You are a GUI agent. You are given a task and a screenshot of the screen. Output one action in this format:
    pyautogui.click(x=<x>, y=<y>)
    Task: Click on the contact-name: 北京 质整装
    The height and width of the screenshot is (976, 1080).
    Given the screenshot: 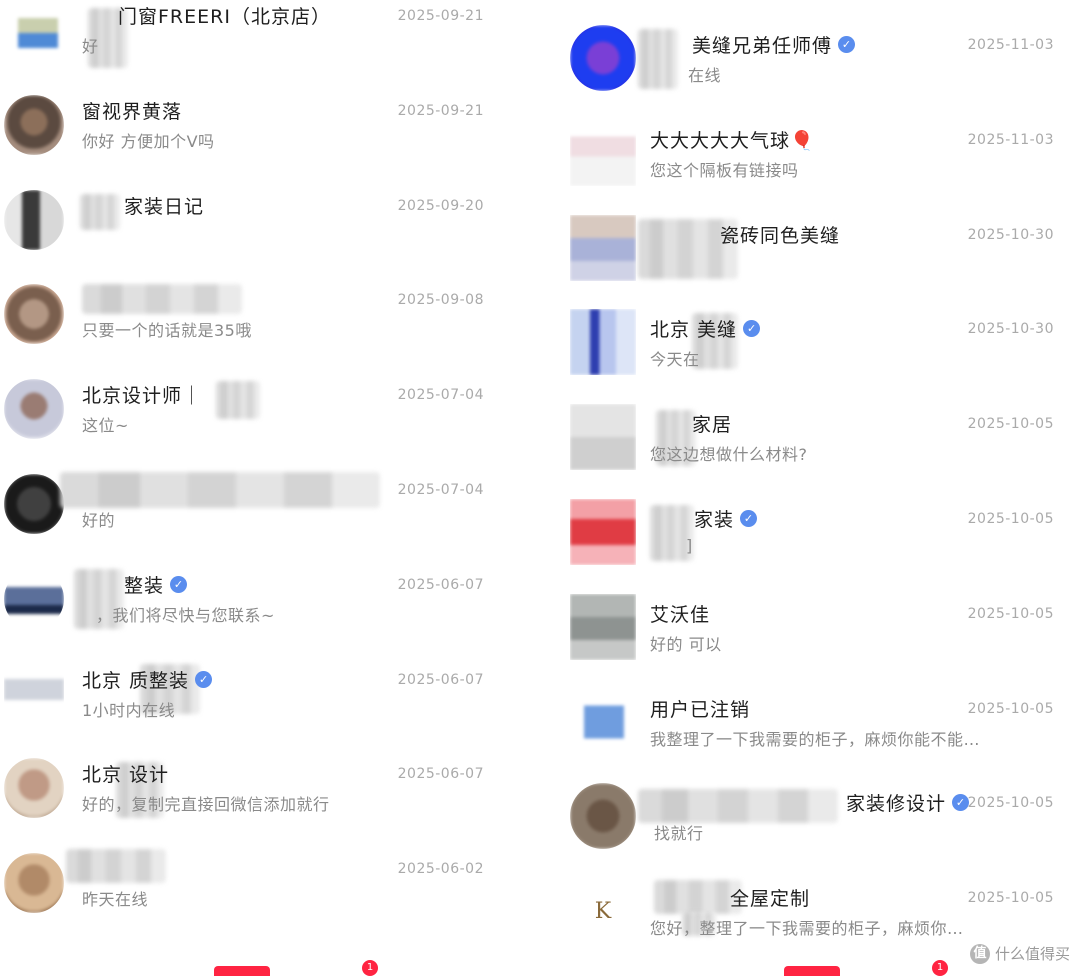 What is the action you would take?
    pyautogui.click(x=136, y=680)
    